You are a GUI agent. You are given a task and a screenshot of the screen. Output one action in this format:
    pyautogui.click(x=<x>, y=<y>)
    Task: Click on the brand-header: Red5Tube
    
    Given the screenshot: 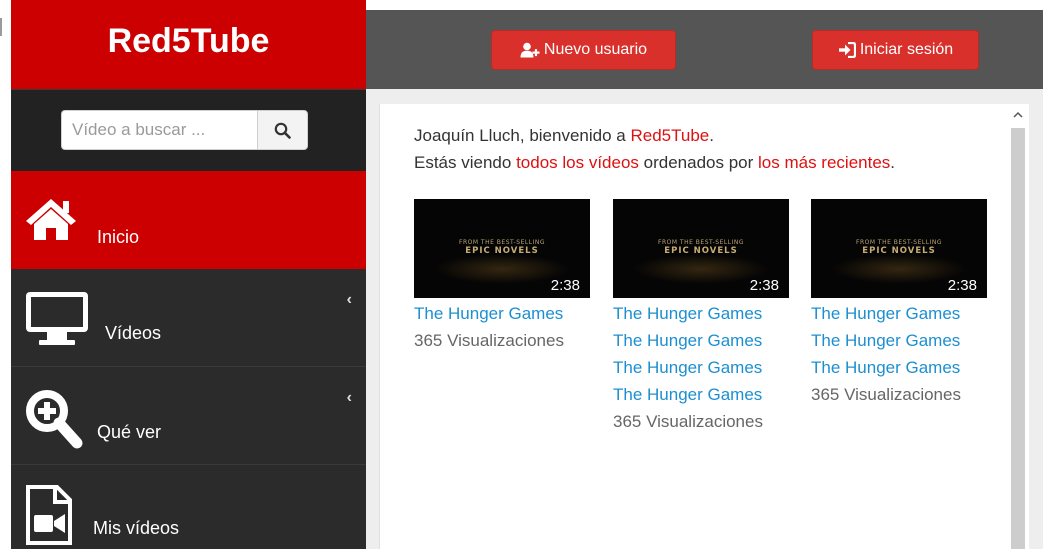 What is the action you would take?
    pyautogui.click(x=188, y=44)
    